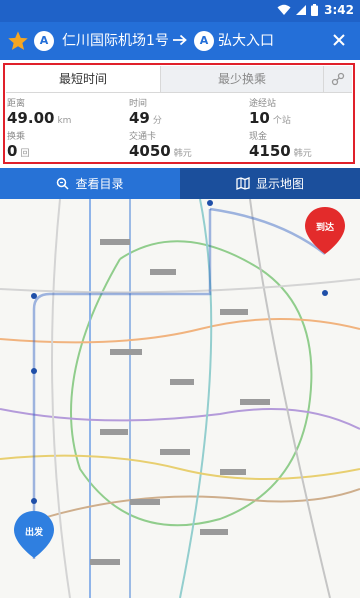  I want to click on status-time: 3:42, so click(339, 10).